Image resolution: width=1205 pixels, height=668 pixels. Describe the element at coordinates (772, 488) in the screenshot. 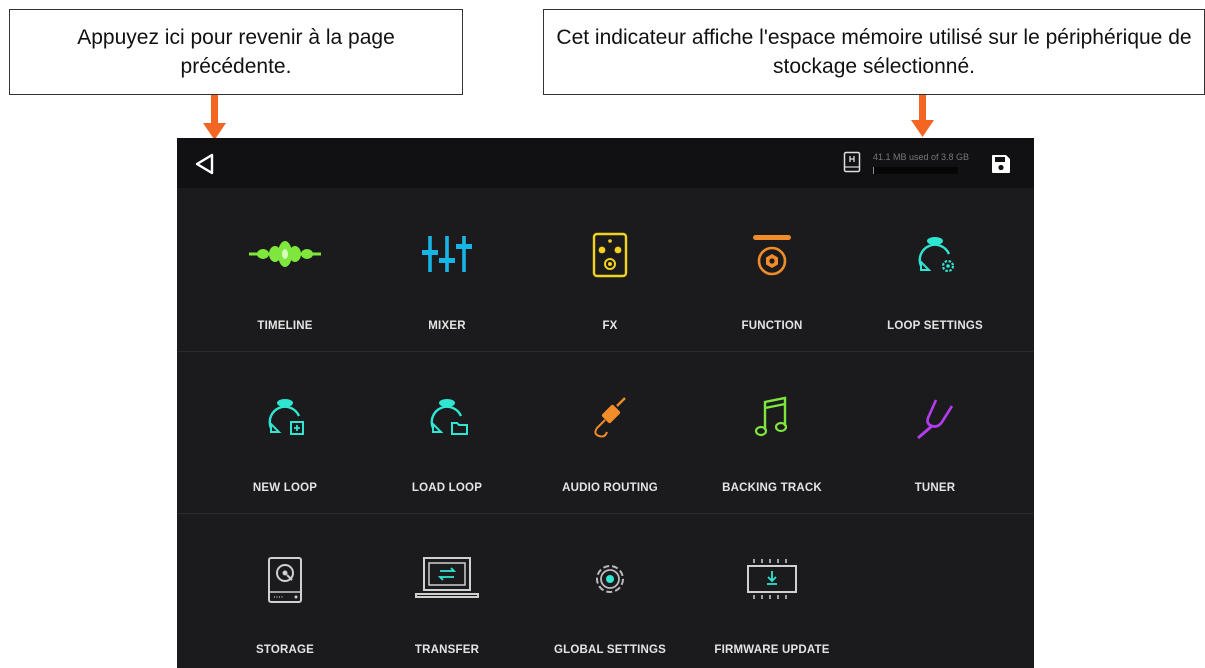

I see `menu-item-label: BACKING TRACK` at that location.